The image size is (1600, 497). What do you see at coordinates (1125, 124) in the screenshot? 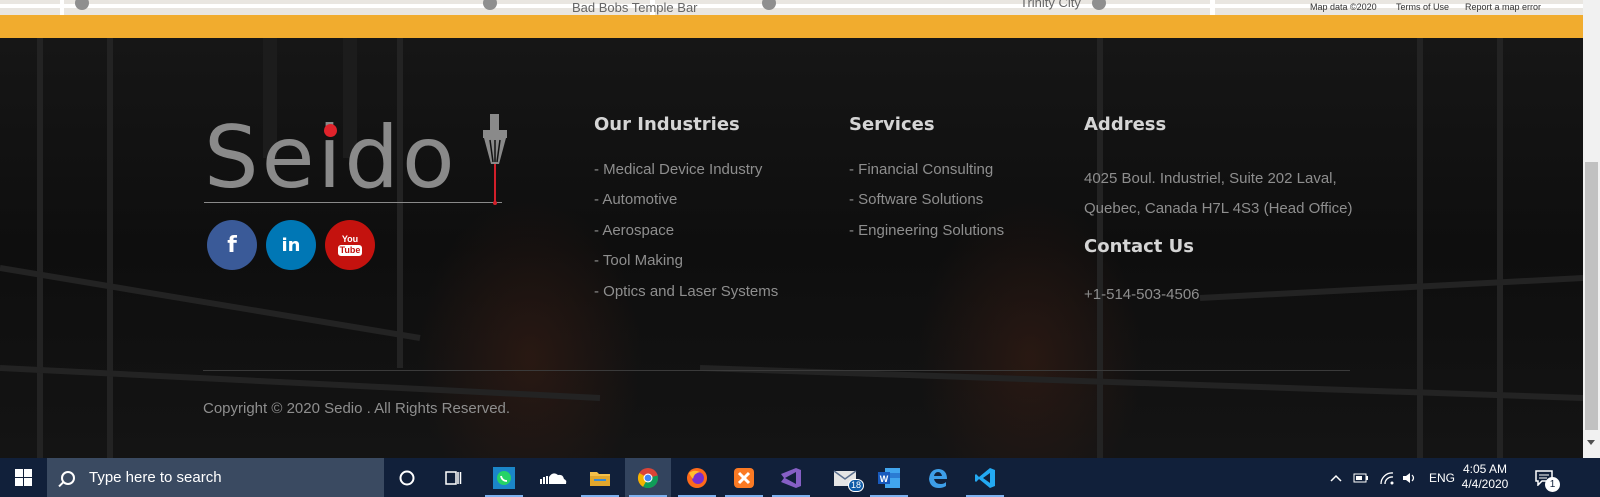
I see `address-heading: Address` at bounding box center [1125, 124].